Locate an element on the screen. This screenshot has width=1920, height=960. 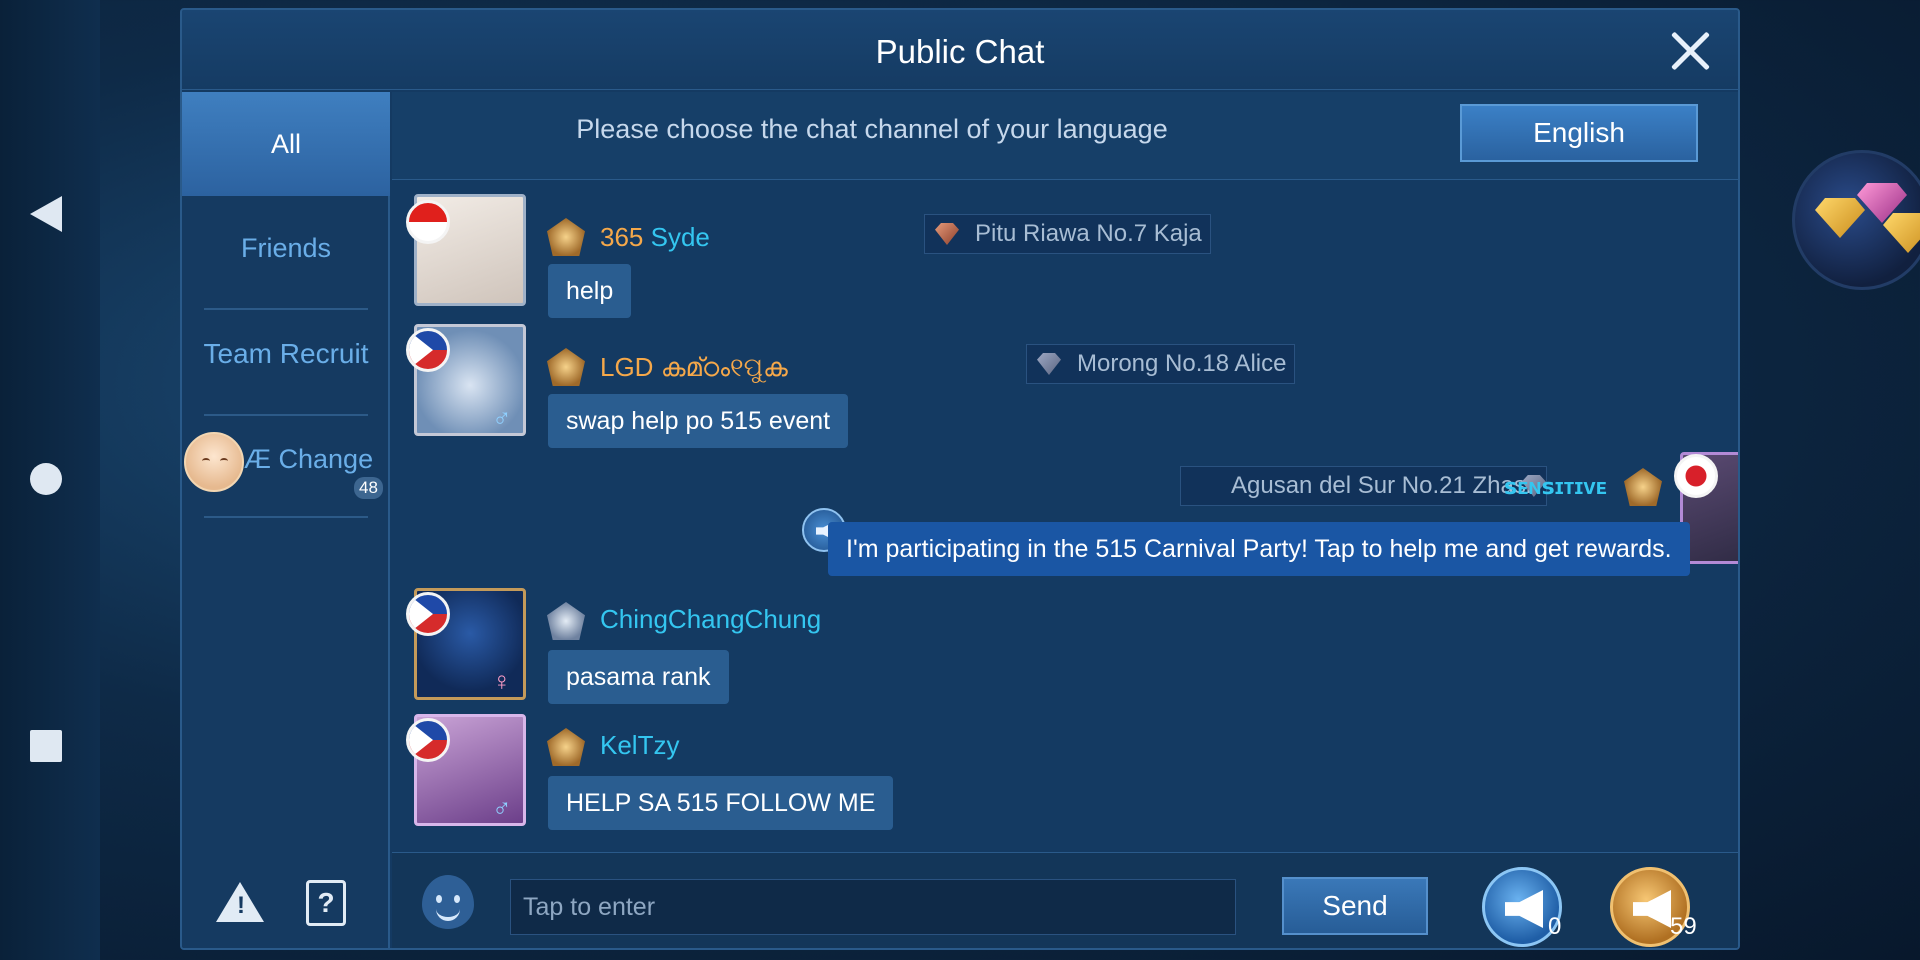
user-name: LGD കമ്ഠം୧ପୁക is located at coordinates (694, 368).